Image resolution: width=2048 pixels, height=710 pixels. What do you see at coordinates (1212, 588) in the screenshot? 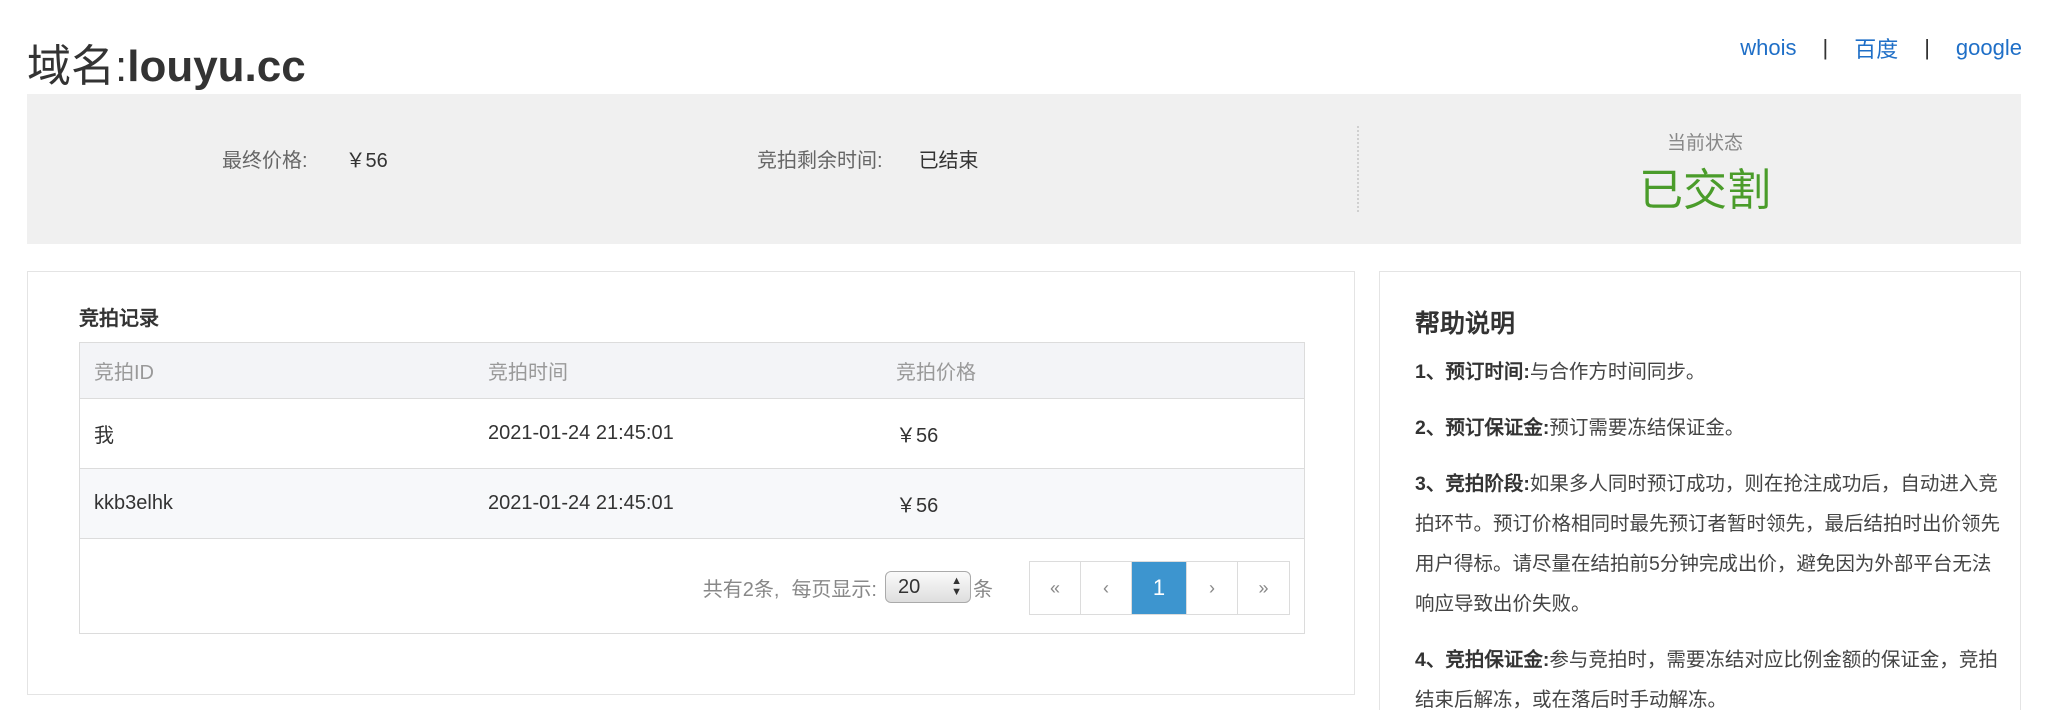
I see `next-page-button: ›` at bounding box center [1212, 588].